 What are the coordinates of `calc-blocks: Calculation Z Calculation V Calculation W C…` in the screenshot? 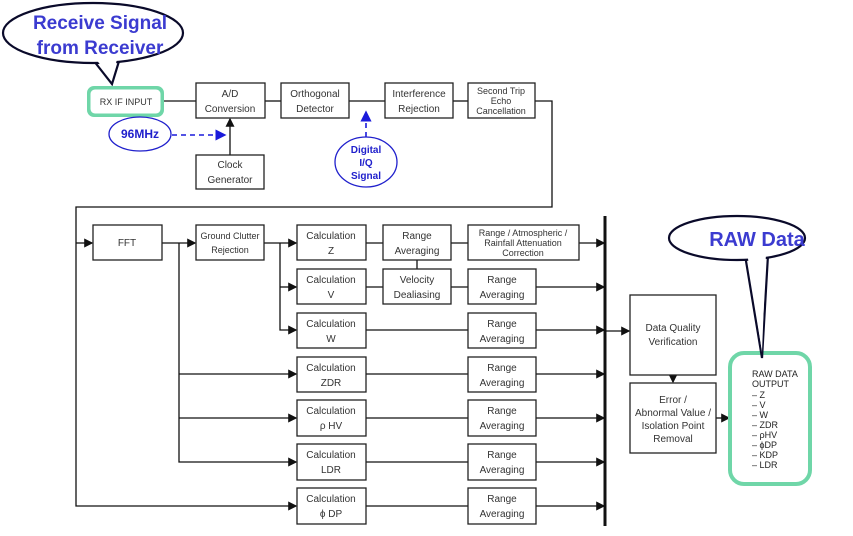 It's located at (331, 374).